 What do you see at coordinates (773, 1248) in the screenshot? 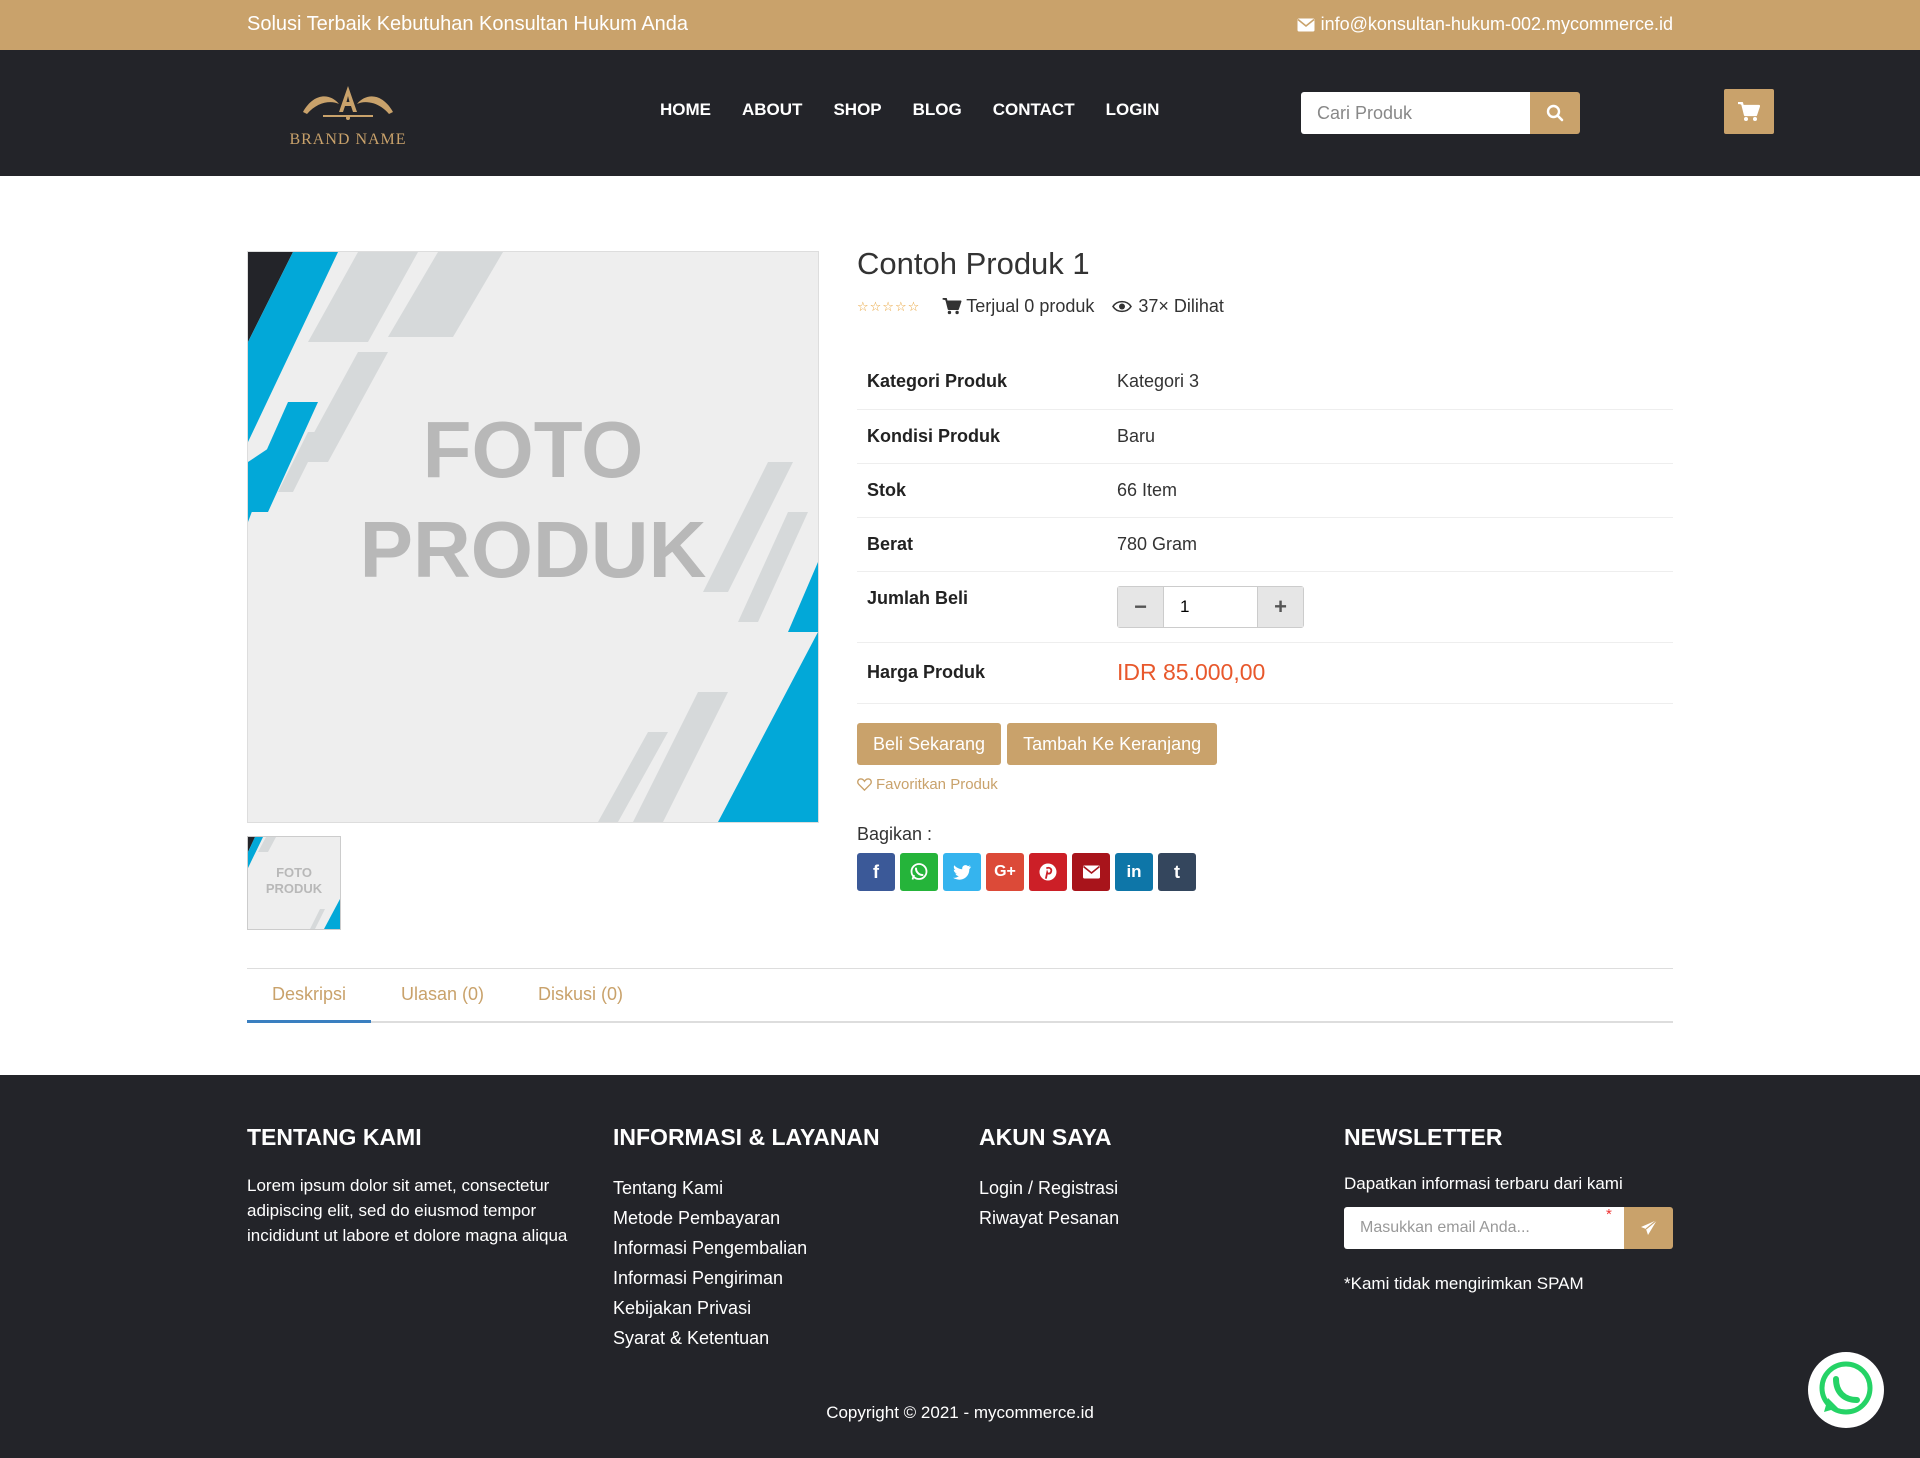
I see `footer-link-informasi-pengembalian: Informasi Pengembalian` at bounding box center [773, 1248].